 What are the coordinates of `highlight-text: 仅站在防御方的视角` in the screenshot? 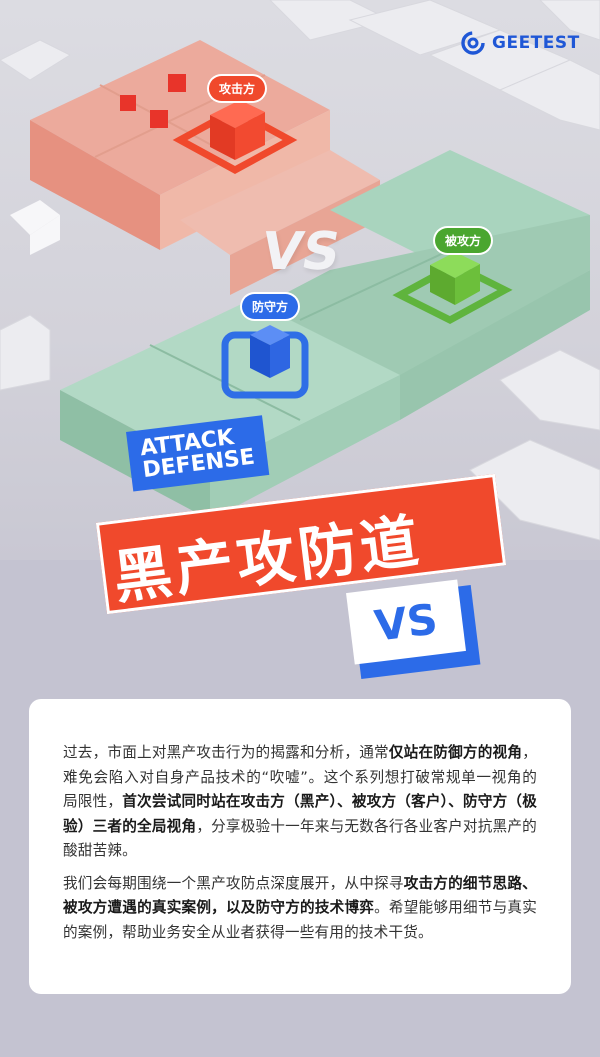 It's located at (455, 752).